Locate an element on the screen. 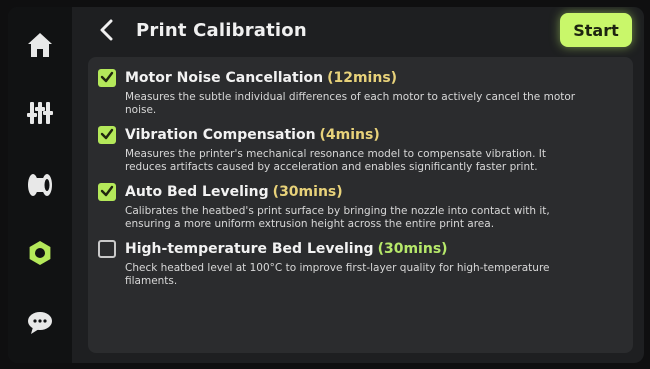 The image size is (650, 369). high-temp-bed-leveling-checkbox is located at coordinates (107, 249).